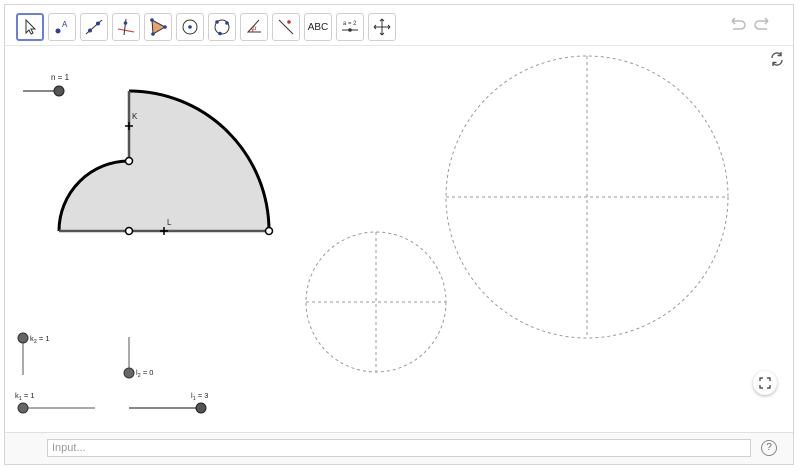  I want to click on tool-line, so click(94, 27).